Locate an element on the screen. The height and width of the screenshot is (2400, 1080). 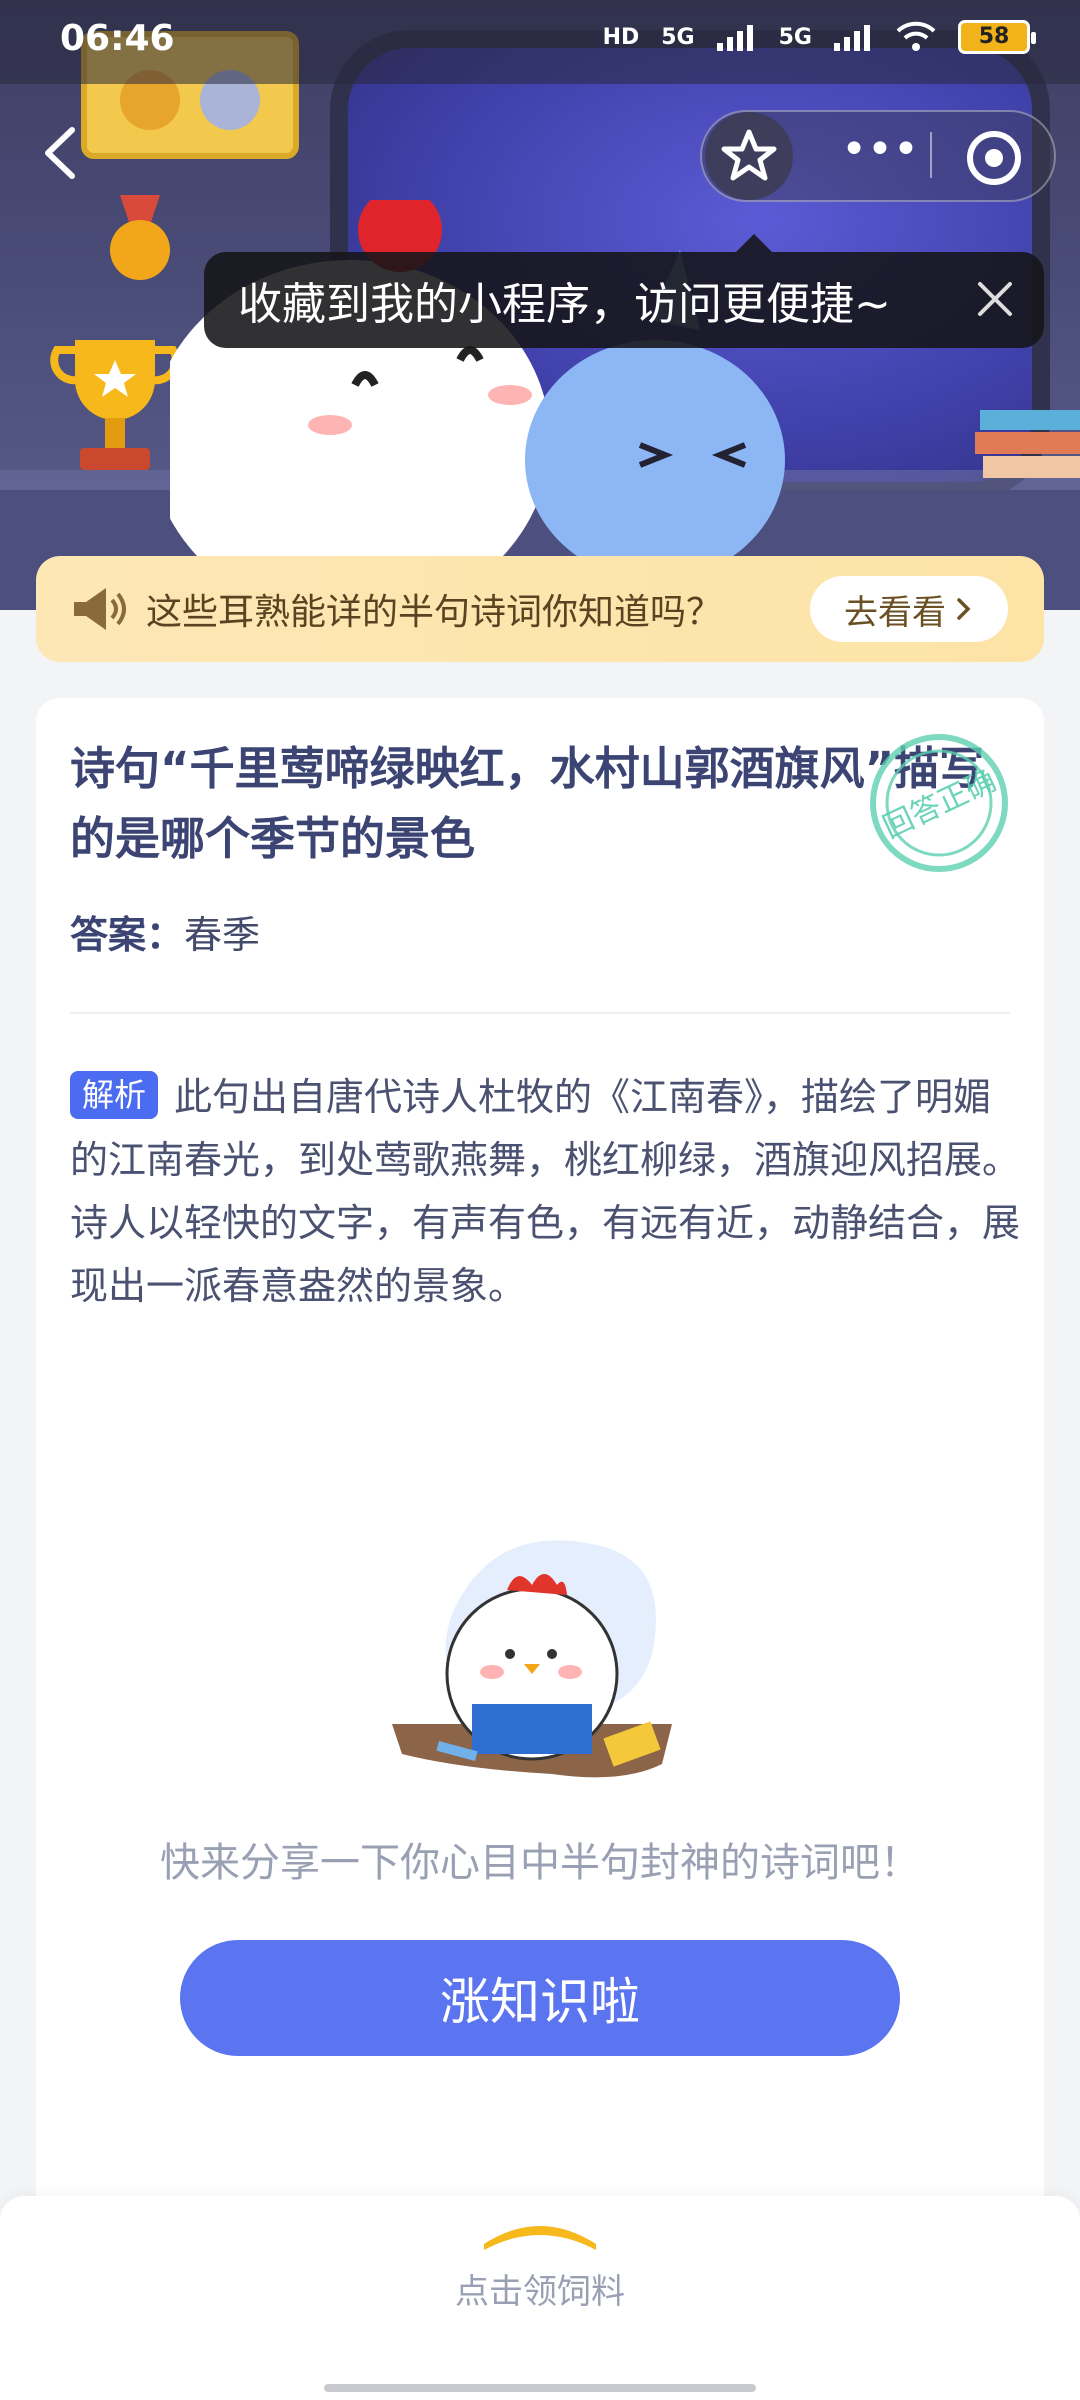
medal-icon is located at coordinates (140, 237).